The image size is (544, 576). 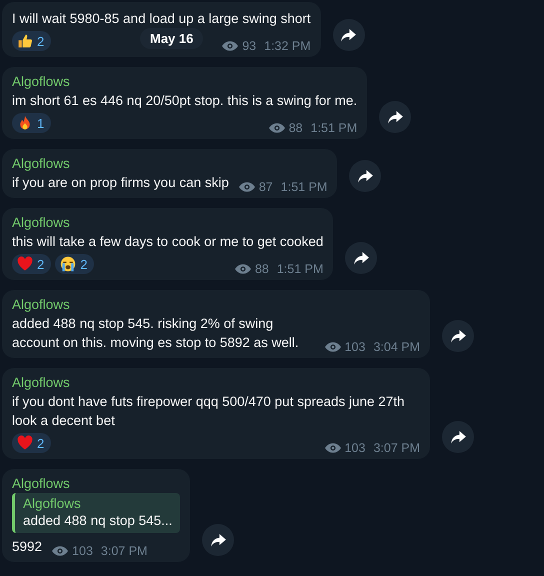 What do you see at coordinates (209, 411) in the screenshot?
I see `message-text: if you dont have futs firepower qqq 500/470 put spreads june 27th look a decent bet` at bounding box center [209, 411].